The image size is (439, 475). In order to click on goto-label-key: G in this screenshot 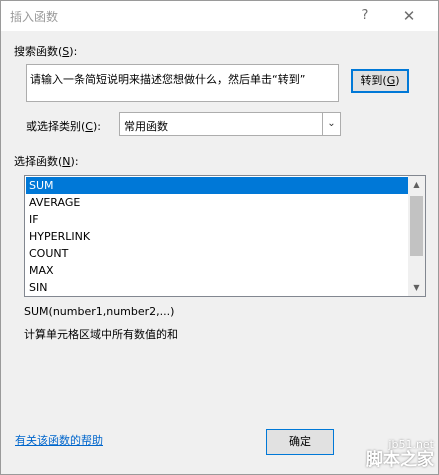, I will do `click(391, 80)`.